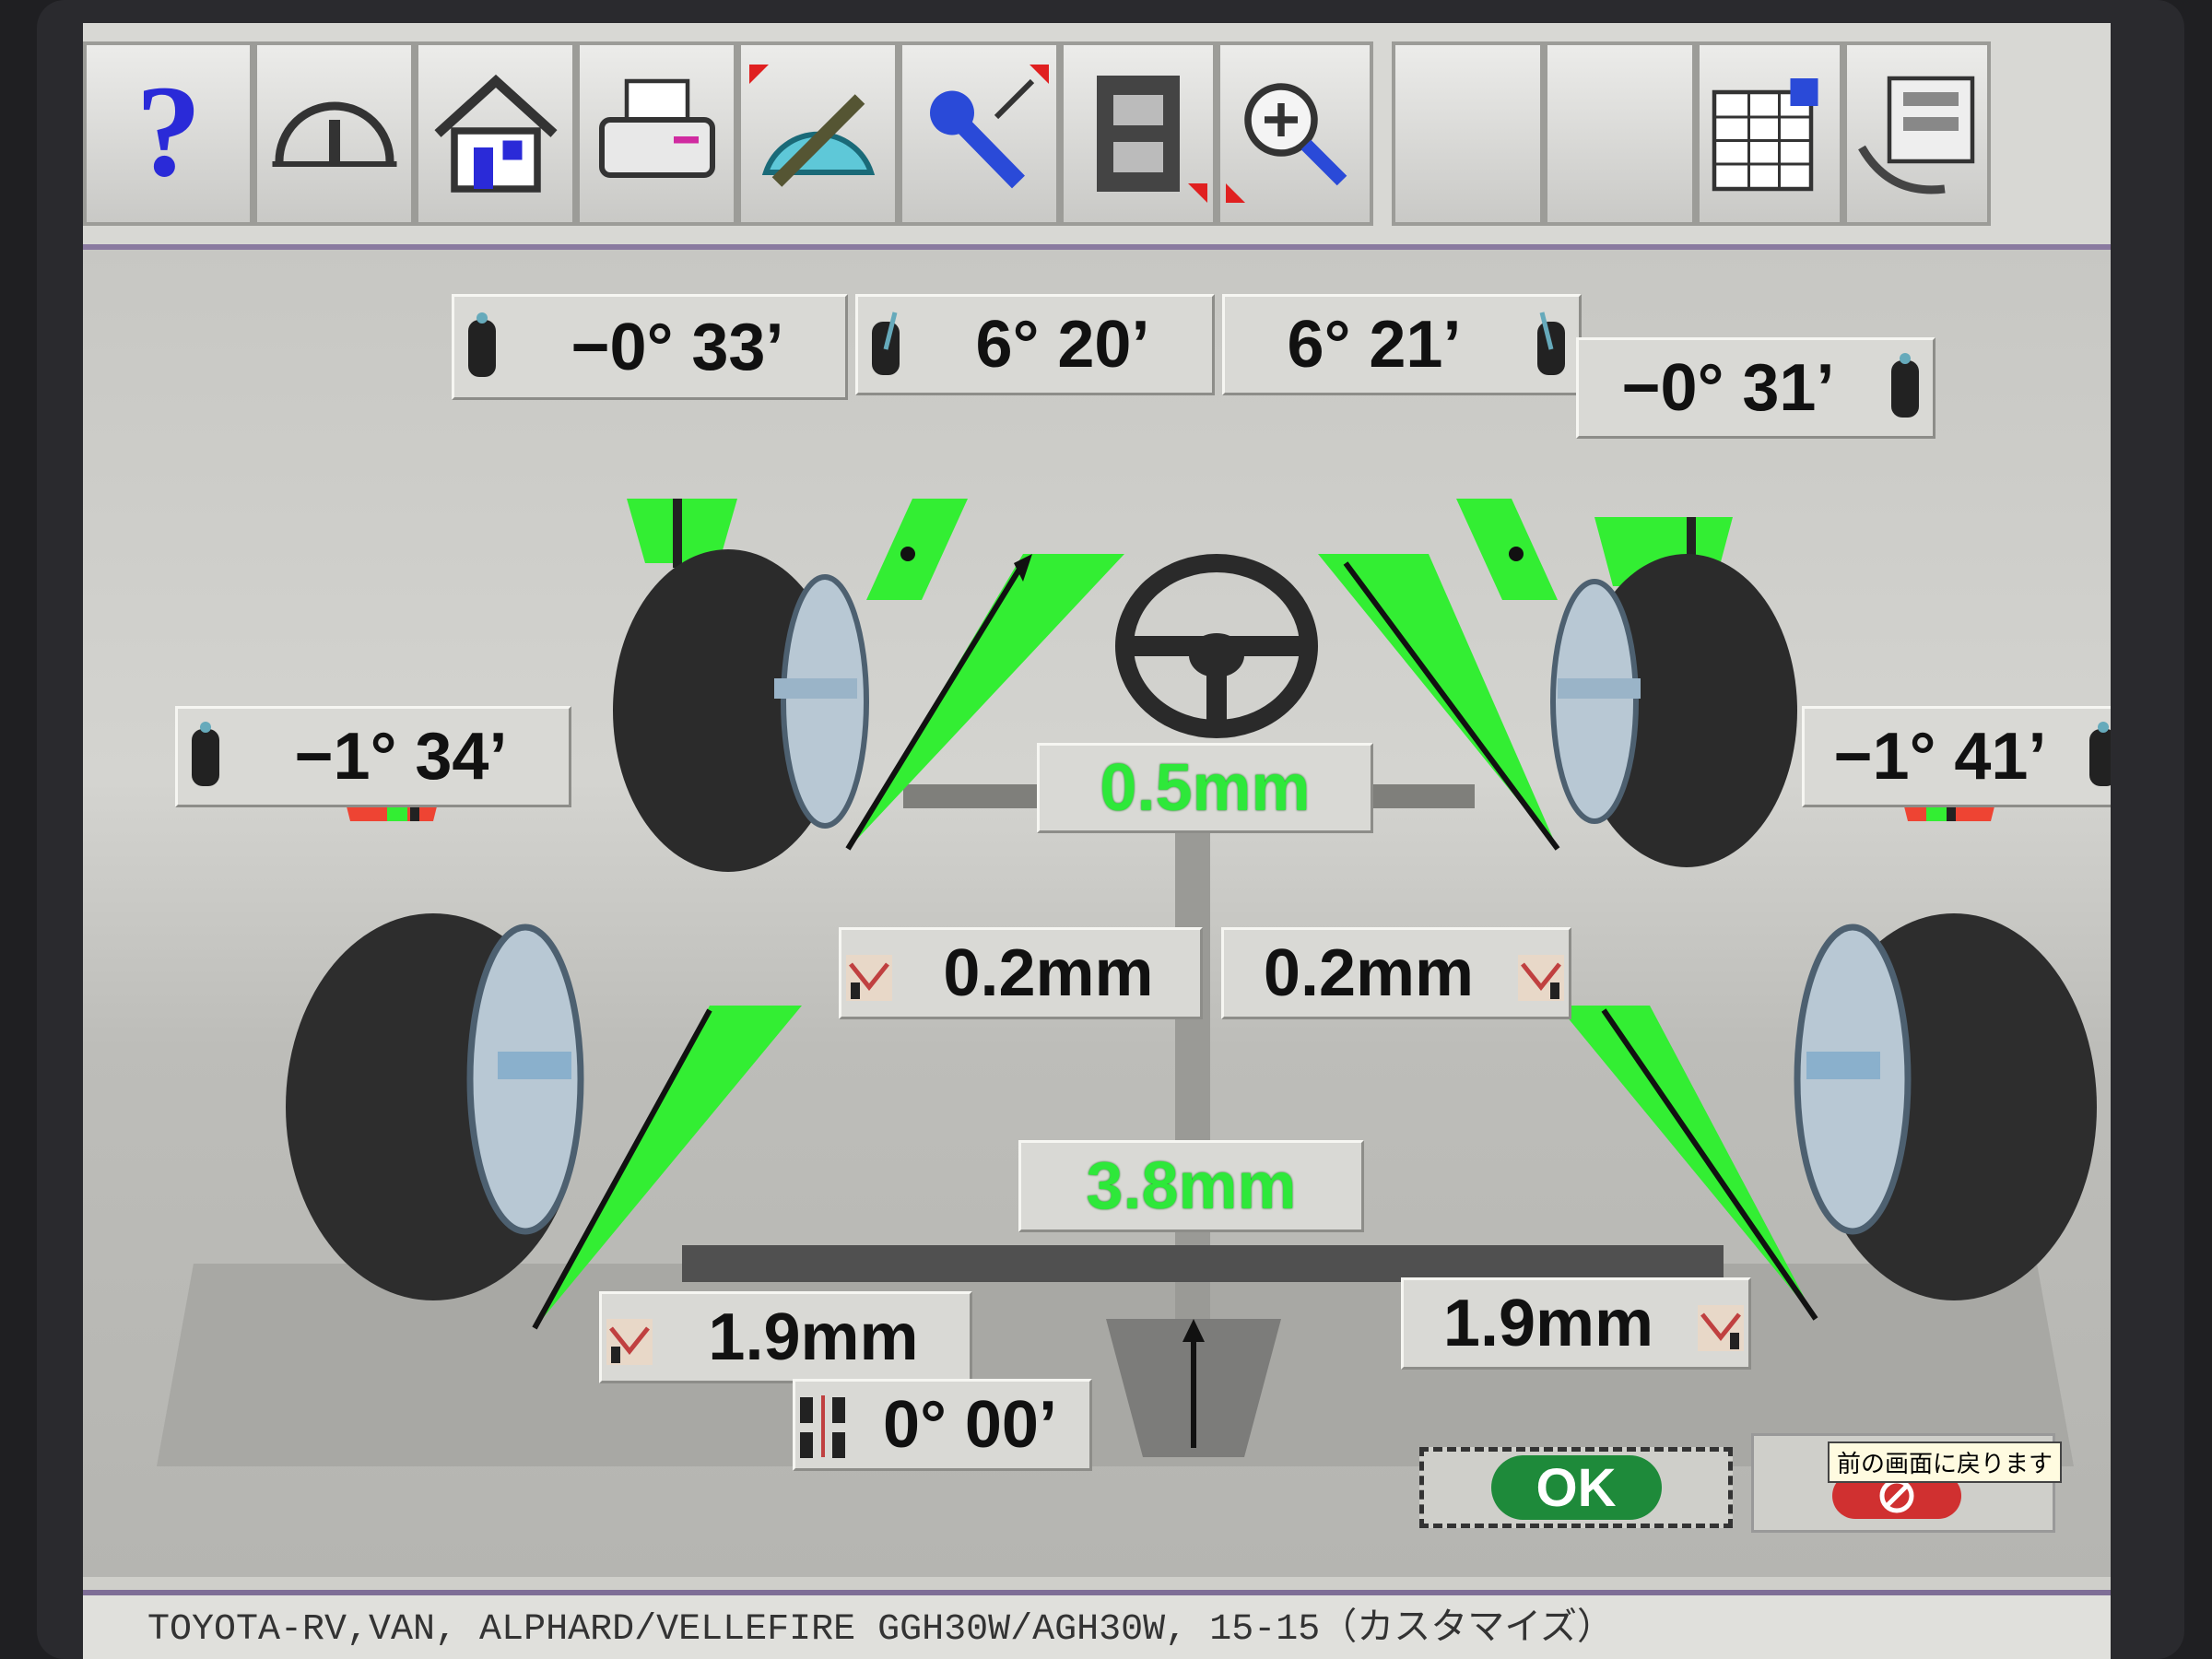 Image resolution: width=2212 pixels, height=1659 pixels. I want to click on front-right-caster-box: 6° 21’, so click(1402, 344).